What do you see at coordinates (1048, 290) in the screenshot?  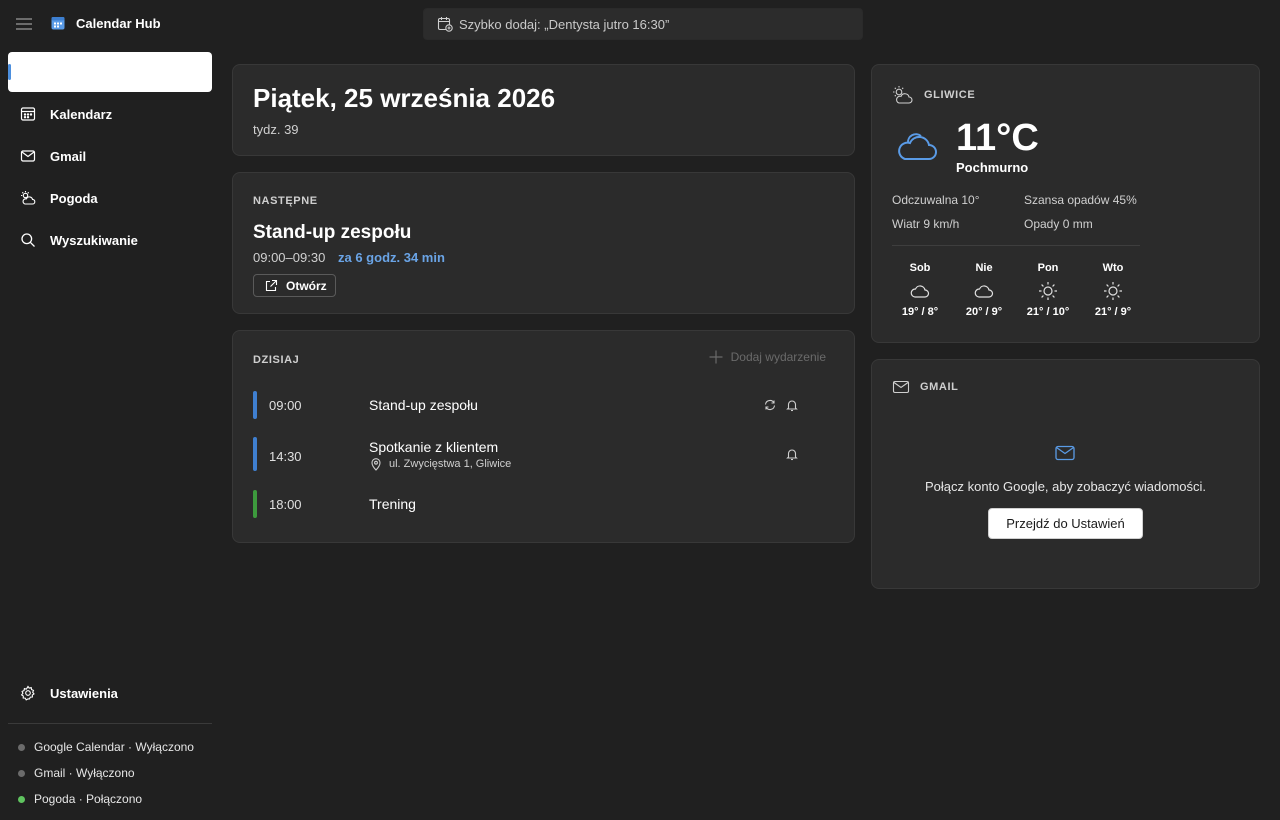 I see `forecast-day: Pon 21° / 10°` at bounding box center [1048, 290].